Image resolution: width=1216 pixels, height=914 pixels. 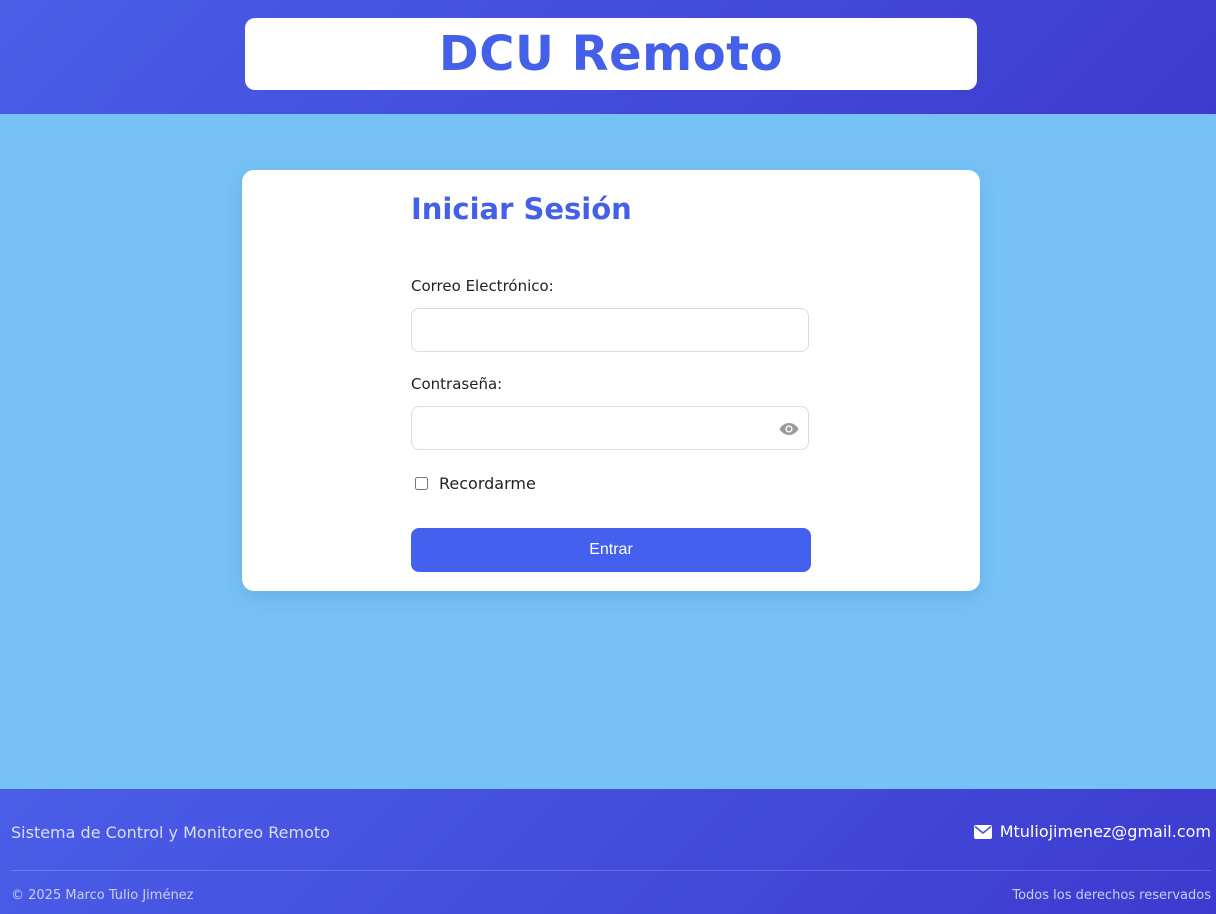 What do you see at coordinates (610, 330) in the screenshot?
I see `email-input` at bounding box center [610, 330].